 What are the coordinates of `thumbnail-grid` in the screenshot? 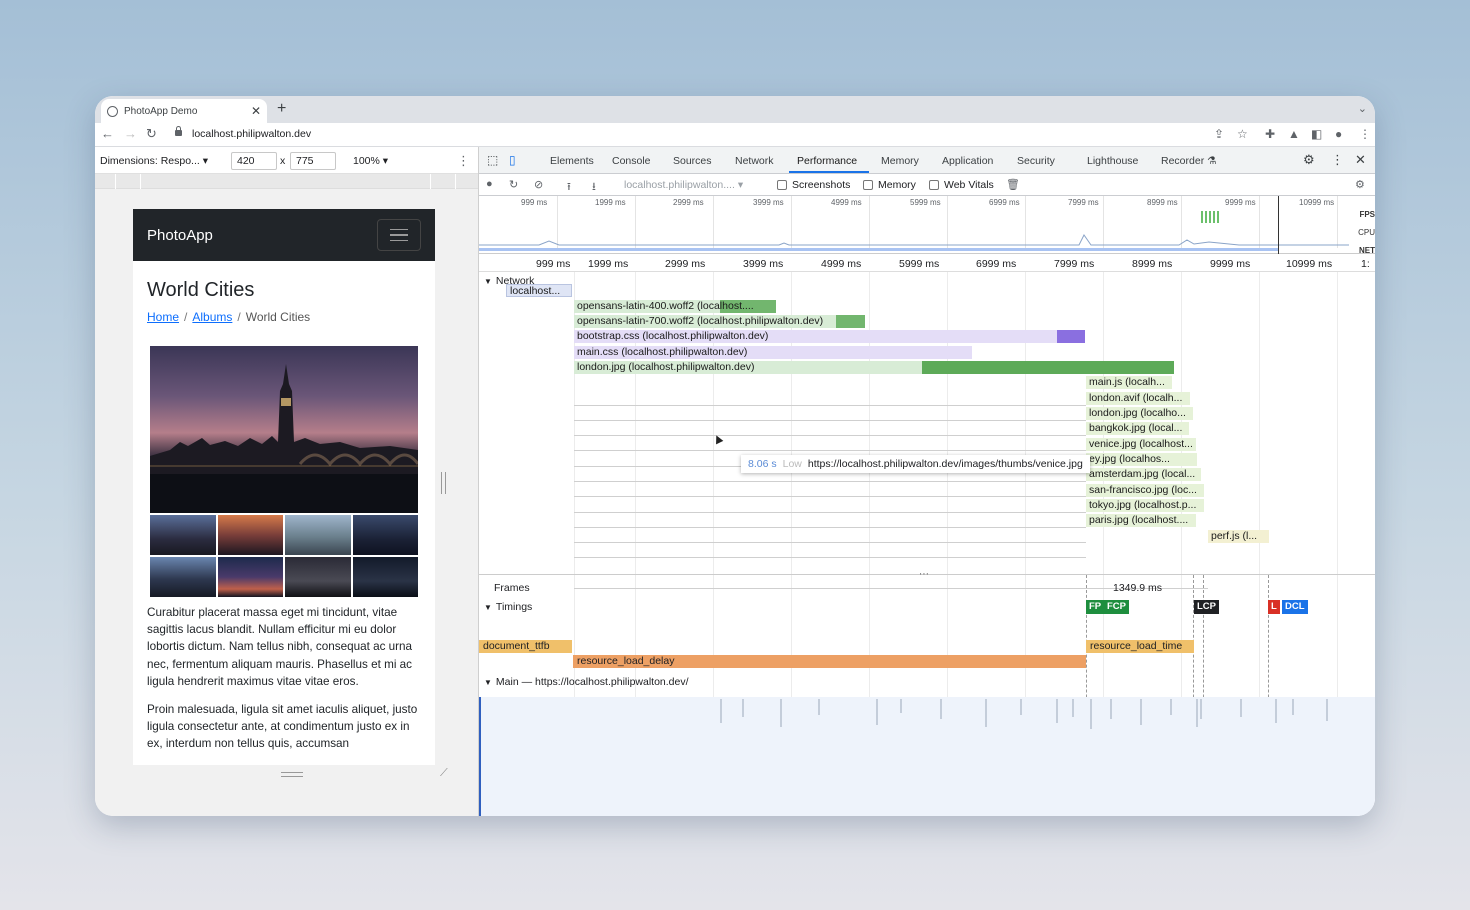 It's located at (284, 556).